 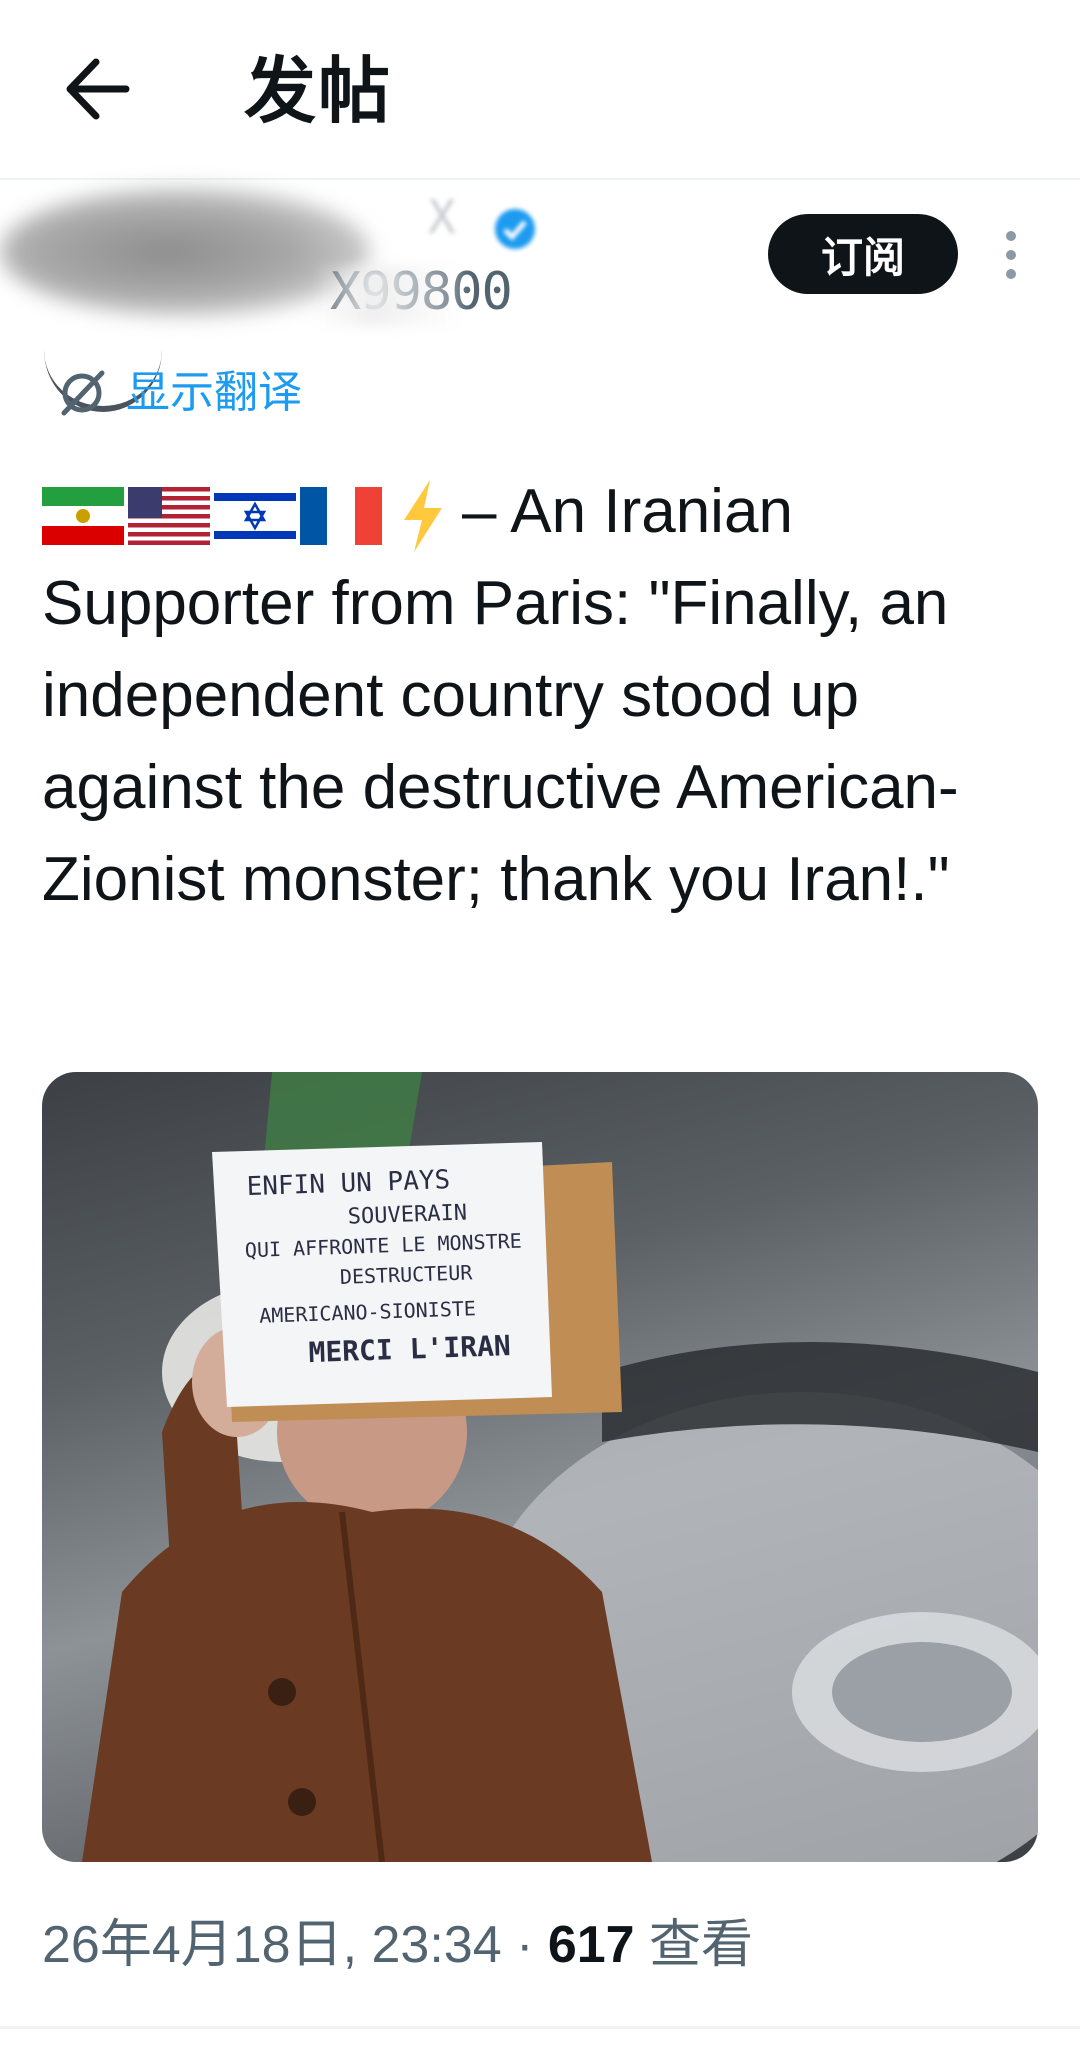 What do you see at coordinates (540, 90) in the screenshot?
I see `top-bar: 发帖` at bounding box center [540, 90].